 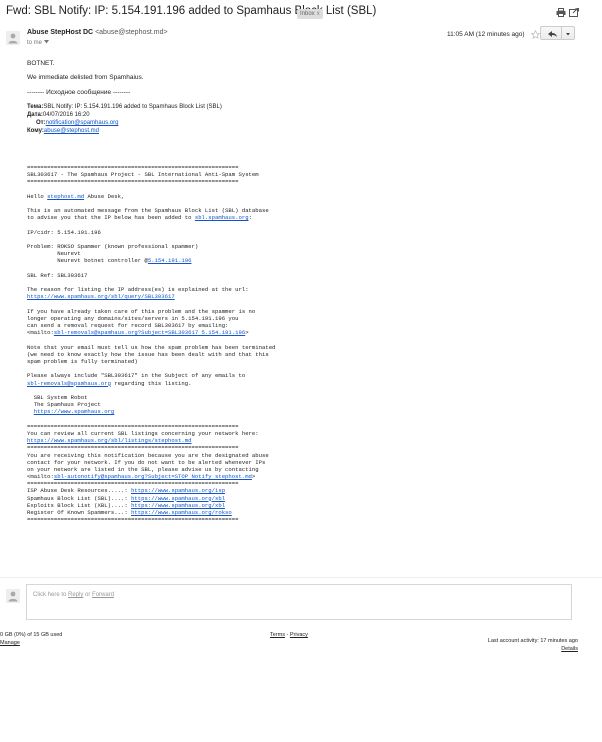 I want to click on report-text: Hello, so click(x=37, y=196).